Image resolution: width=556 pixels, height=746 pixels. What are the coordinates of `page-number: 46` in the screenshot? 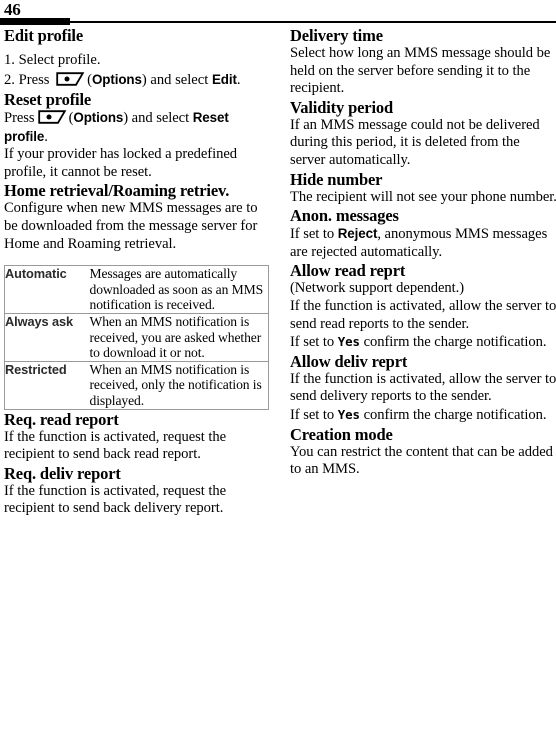 It's located at (12, 9).